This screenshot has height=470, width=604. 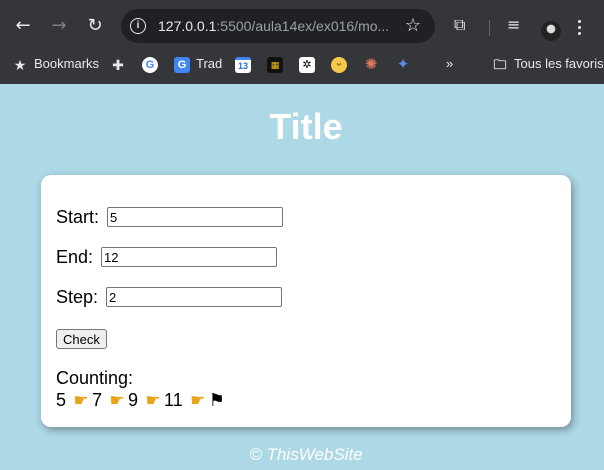 What do you see at coordinates (61, 400) in the screenshot?
I see `count-value: 5` at bounding box center [61, 400].